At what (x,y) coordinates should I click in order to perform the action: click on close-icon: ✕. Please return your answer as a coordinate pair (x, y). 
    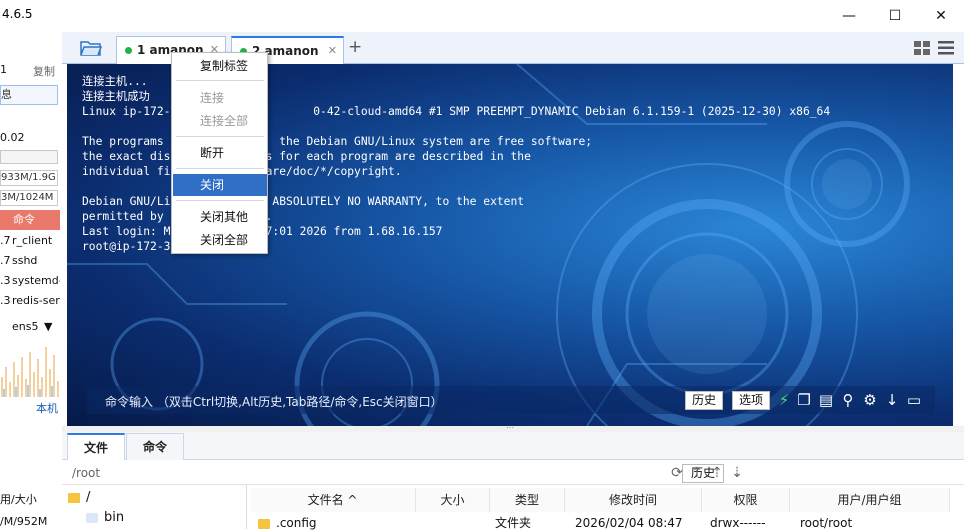
    Looking at the image, I should click on (332, 51).